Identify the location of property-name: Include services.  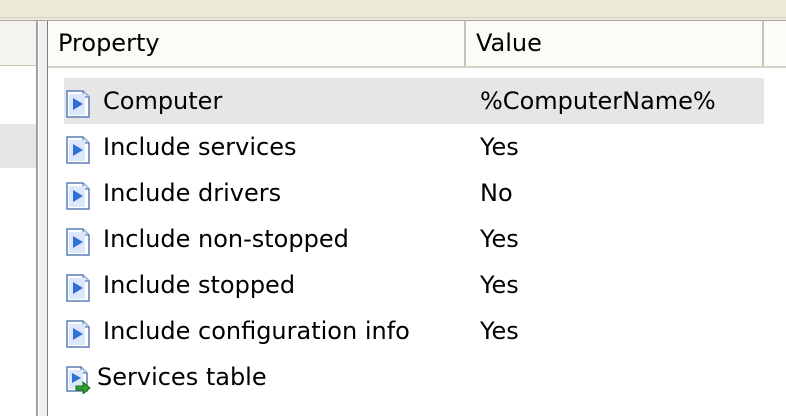
(200, 147).